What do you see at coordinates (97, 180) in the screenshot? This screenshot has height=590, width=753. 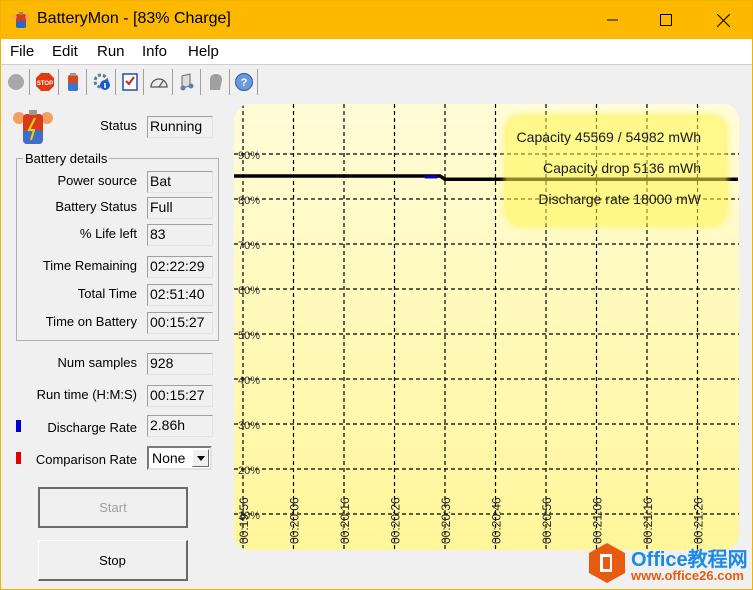 I see `power-source-label: Power source` at bounding box center [97, 180].